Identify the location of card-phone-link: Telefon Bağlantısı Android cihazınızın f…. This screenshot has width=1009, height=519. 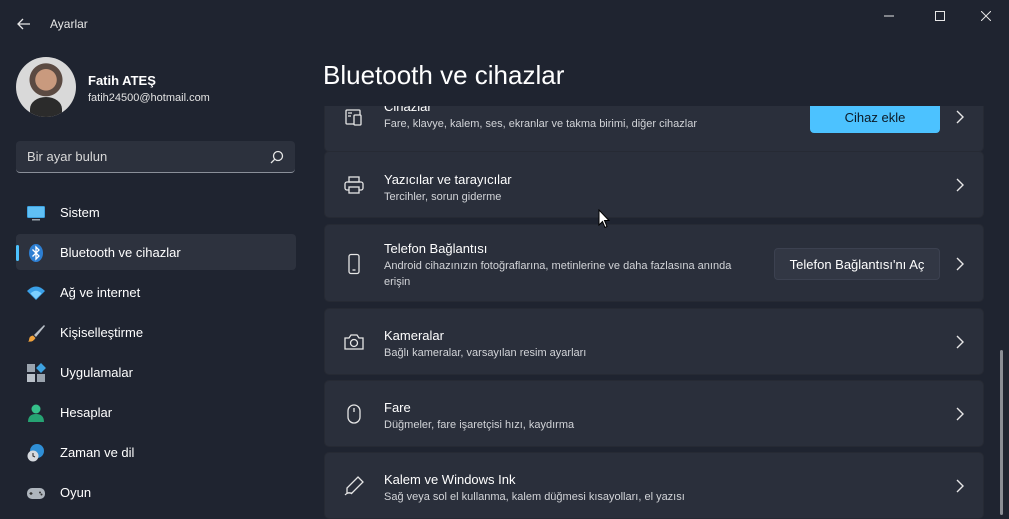
(654, 263).